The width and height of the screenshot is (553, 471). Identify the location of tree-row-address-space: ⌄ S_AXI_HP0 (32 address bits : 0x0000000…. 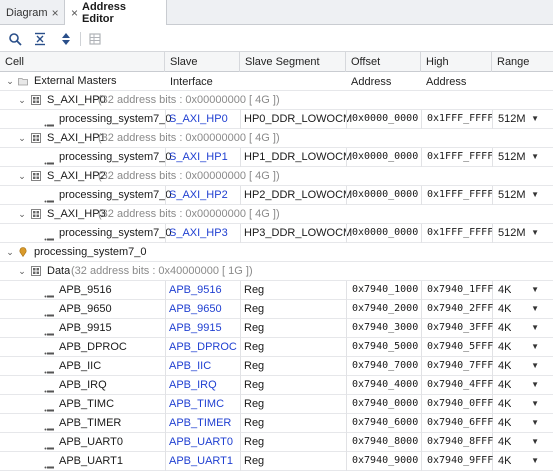
(276, 100).